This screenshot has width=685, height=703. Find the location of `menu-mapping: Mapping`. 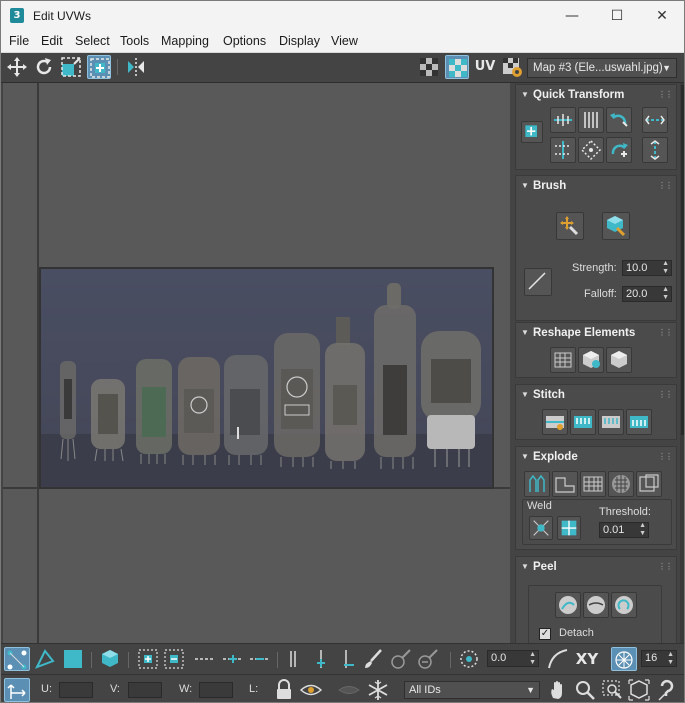

menu-mapping: Mapping is located at coordinates (185, 41).